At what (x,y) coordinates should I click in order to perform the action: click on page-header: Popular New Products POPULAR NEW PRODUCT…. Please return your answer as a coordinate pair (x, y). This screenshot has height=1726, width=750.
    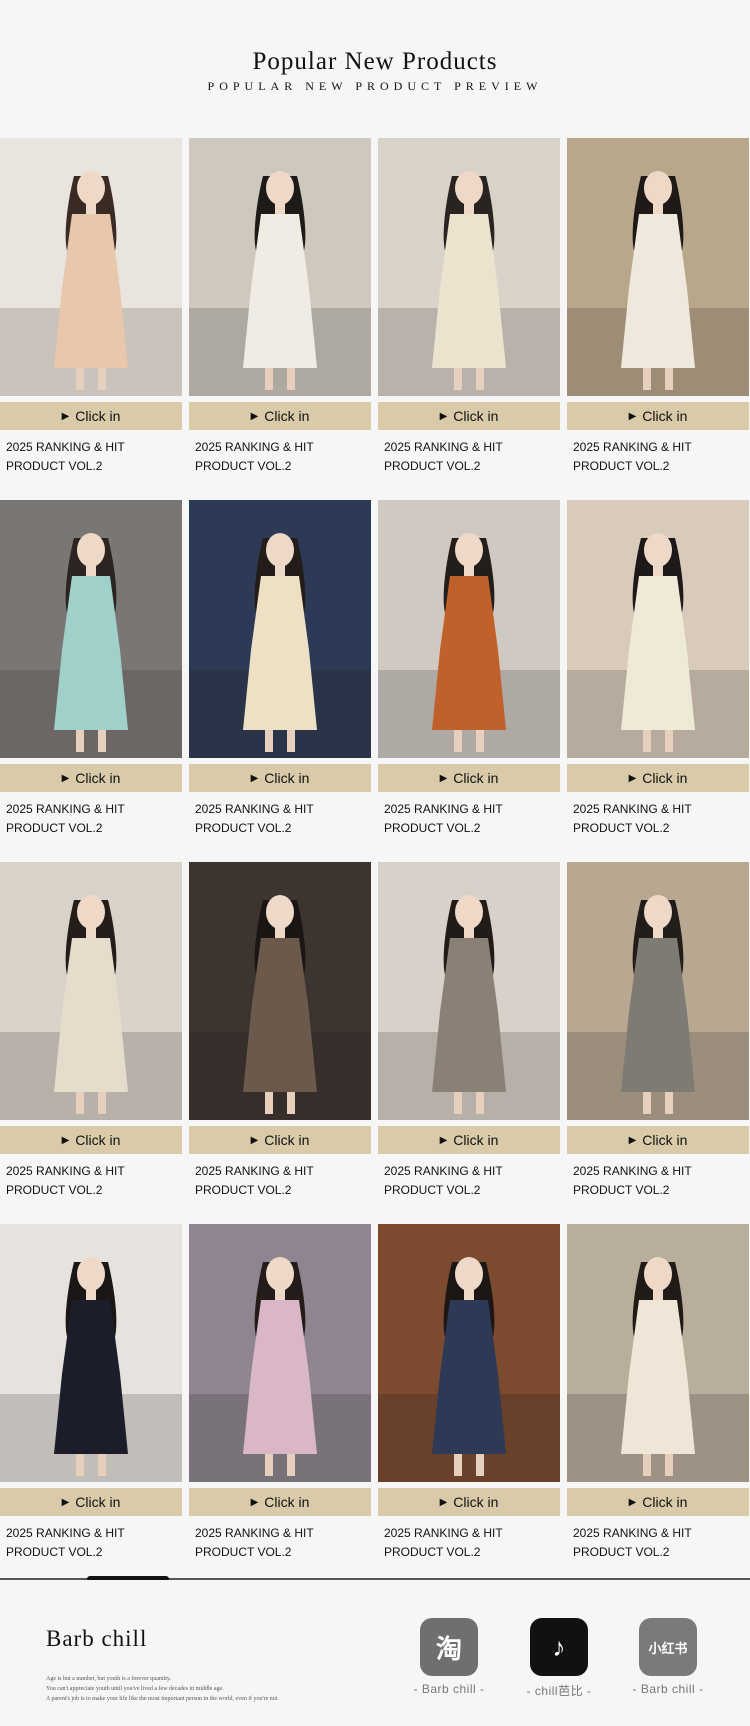
    Looking at the image, I should click on (375, 69).